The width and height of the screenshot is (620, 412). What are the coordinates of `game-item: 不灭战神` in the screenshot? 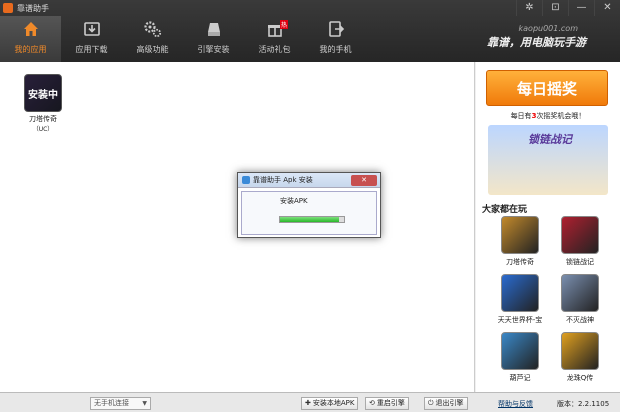 It's located at (580, 302).